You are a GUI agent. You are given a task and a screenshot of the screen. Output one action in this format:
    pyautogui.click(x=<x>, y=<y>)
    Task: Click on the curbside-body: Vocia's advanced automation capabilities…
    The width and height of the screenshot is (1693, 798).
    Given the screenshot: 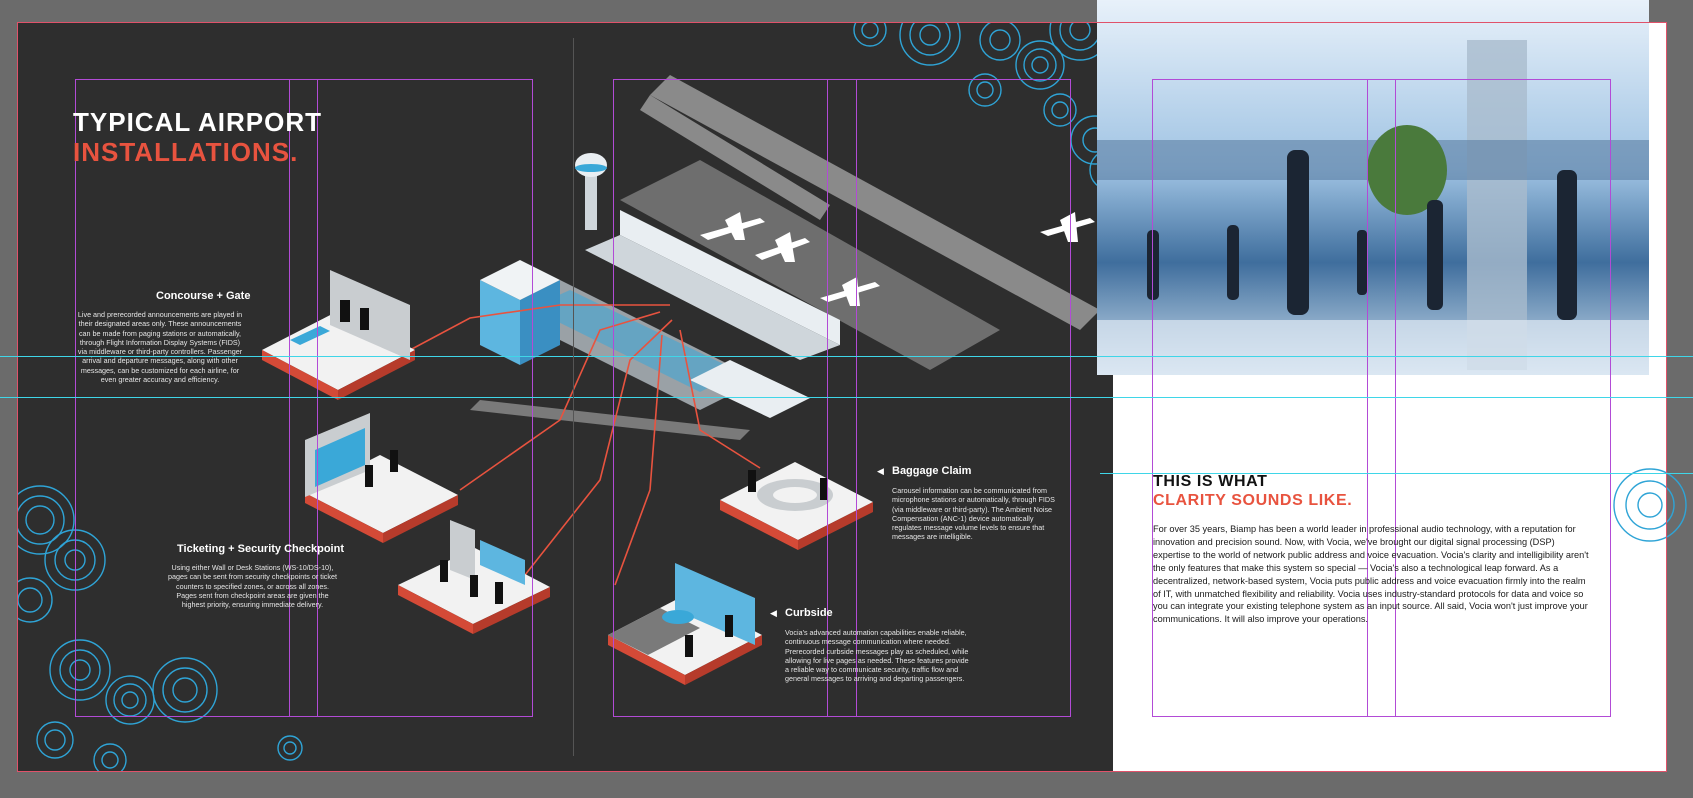 What is the action you would take?
    pyautogui.click(x=877, y=656)
    